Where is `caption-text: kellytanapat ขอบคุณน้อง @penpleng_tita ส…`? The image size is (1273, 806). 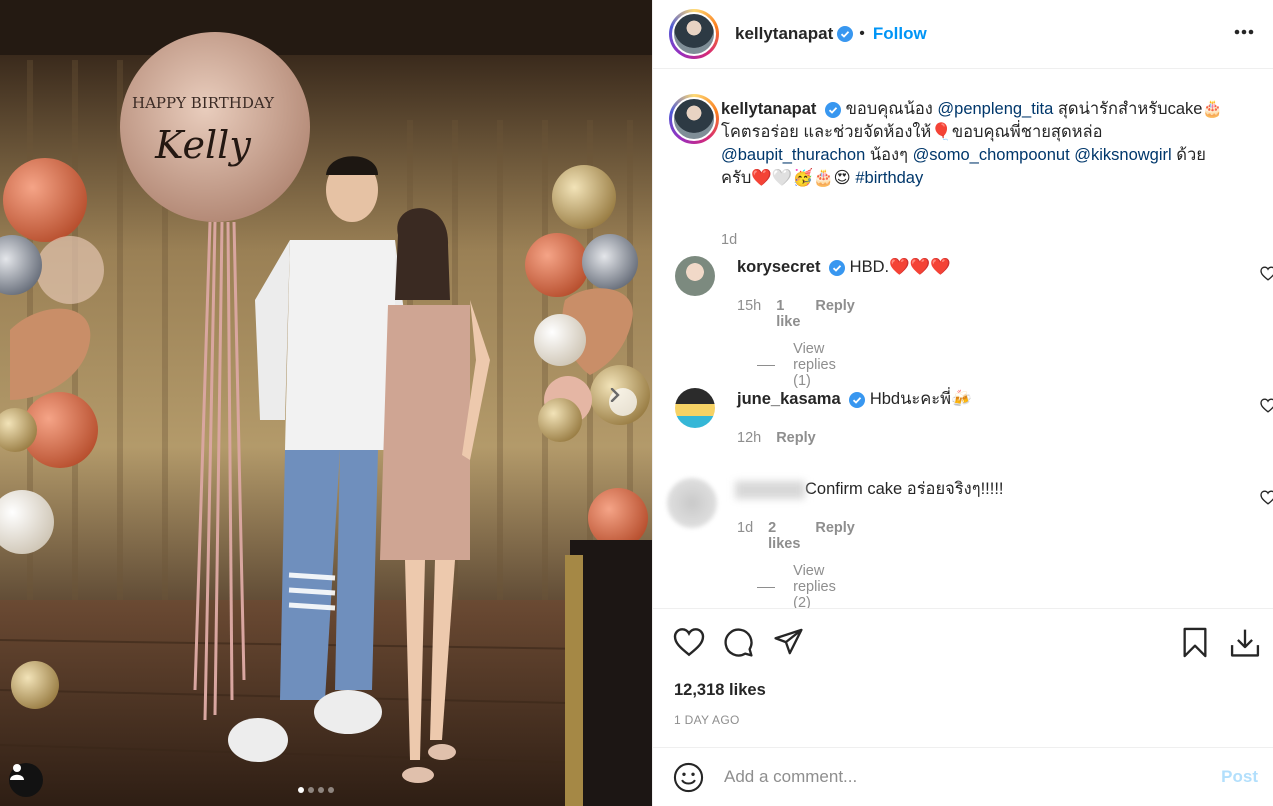 caption-text: kellytanapat ขอบคุณน้อง @penpleng_tita ส… is located at coordinates (991, 144).